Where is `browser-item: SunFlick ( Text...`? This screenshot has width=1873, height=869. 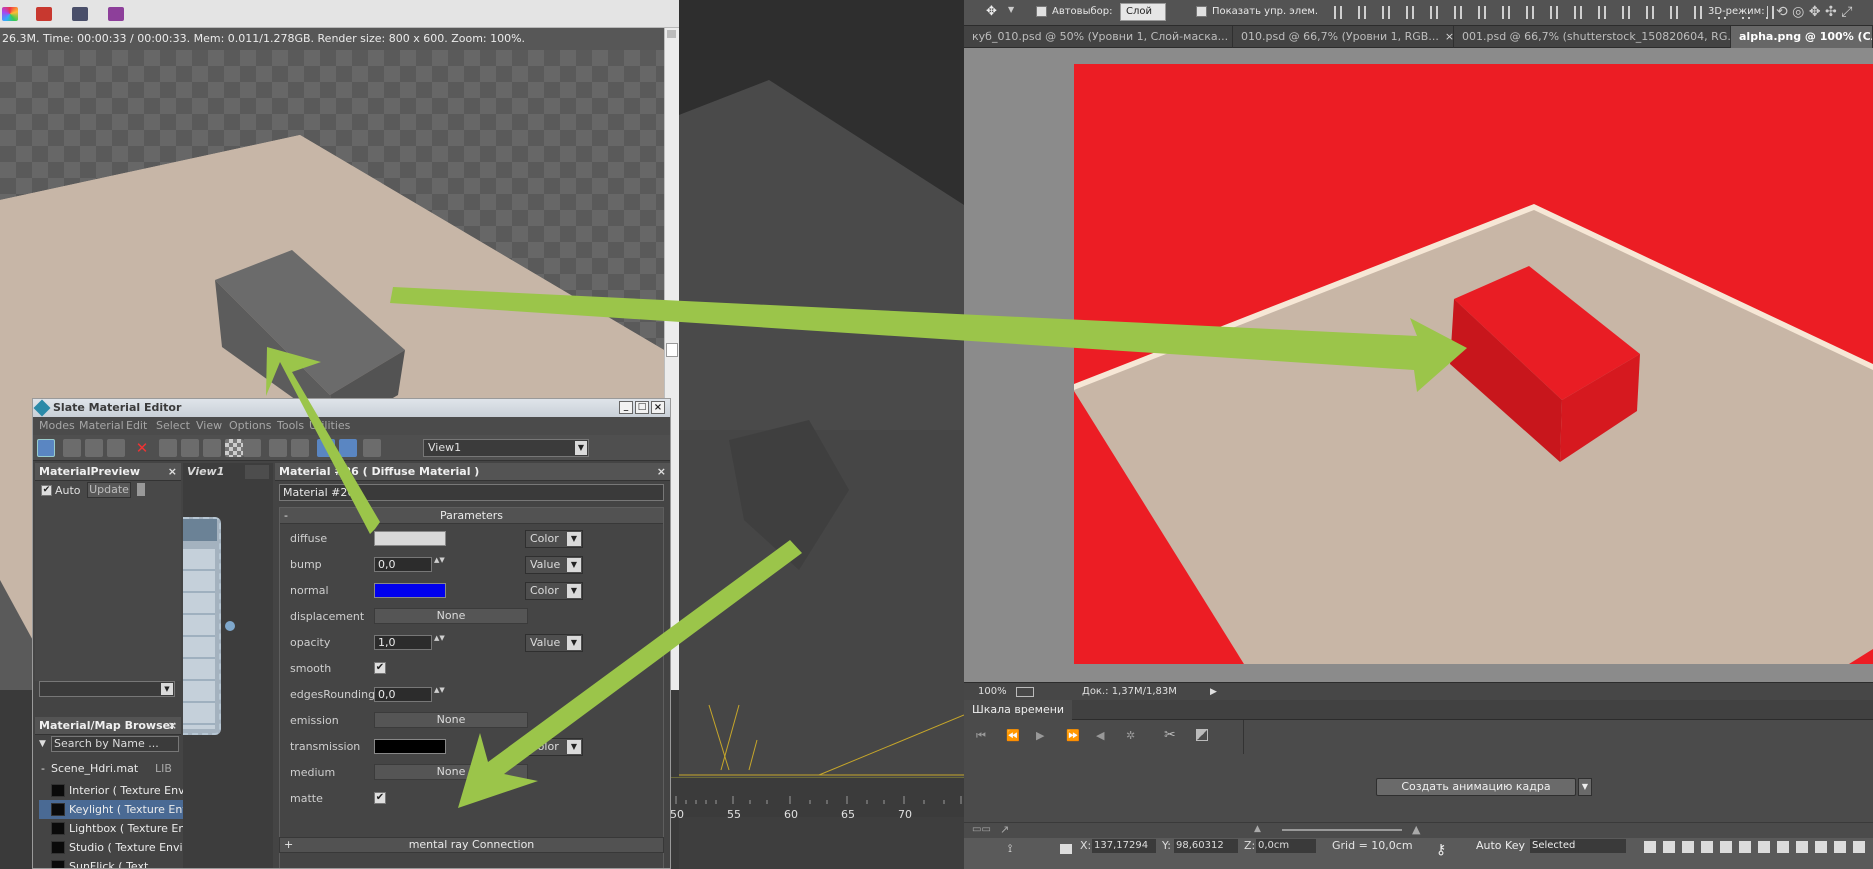 browser-item: SunFlick ( Text... is located at coordinates (119, 862).